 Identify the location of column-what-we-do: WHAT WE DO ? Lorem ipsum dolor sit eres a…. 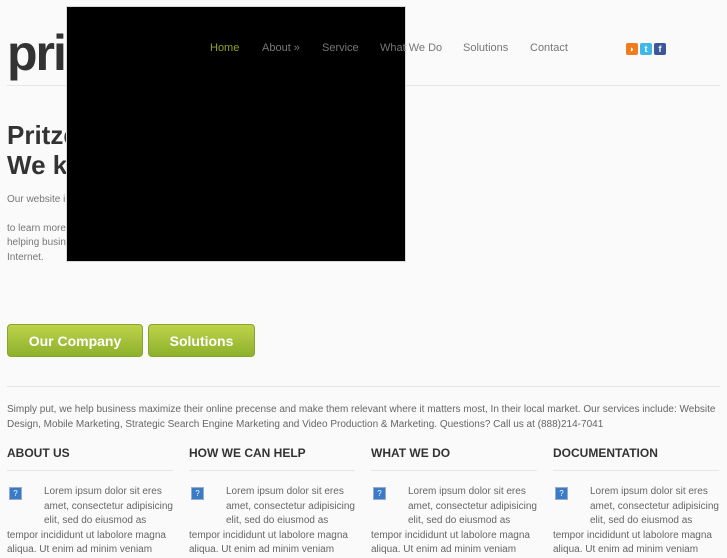
(454, 502).